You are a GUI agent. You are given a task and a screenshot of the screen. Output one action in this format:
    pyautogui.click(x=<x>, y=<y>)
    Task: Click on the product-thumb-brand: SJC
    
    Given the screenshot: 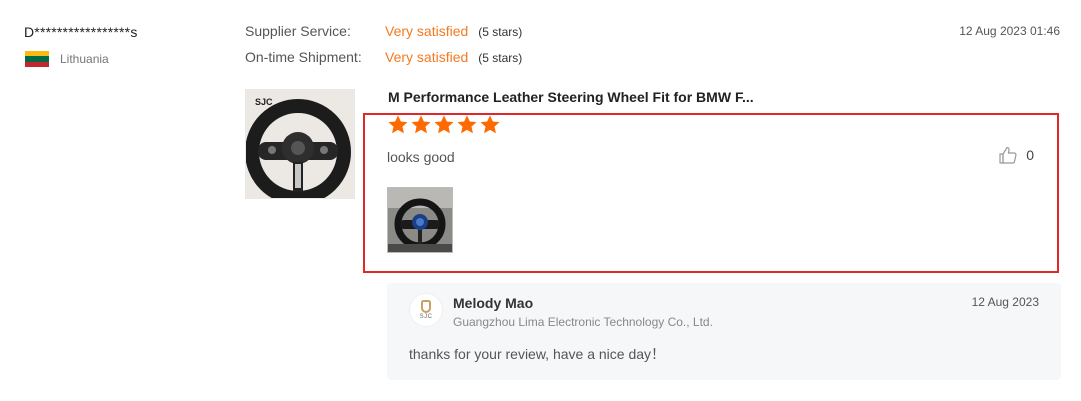 What is the action you would take?
    pyautogui.click(x=264, y=102)
    